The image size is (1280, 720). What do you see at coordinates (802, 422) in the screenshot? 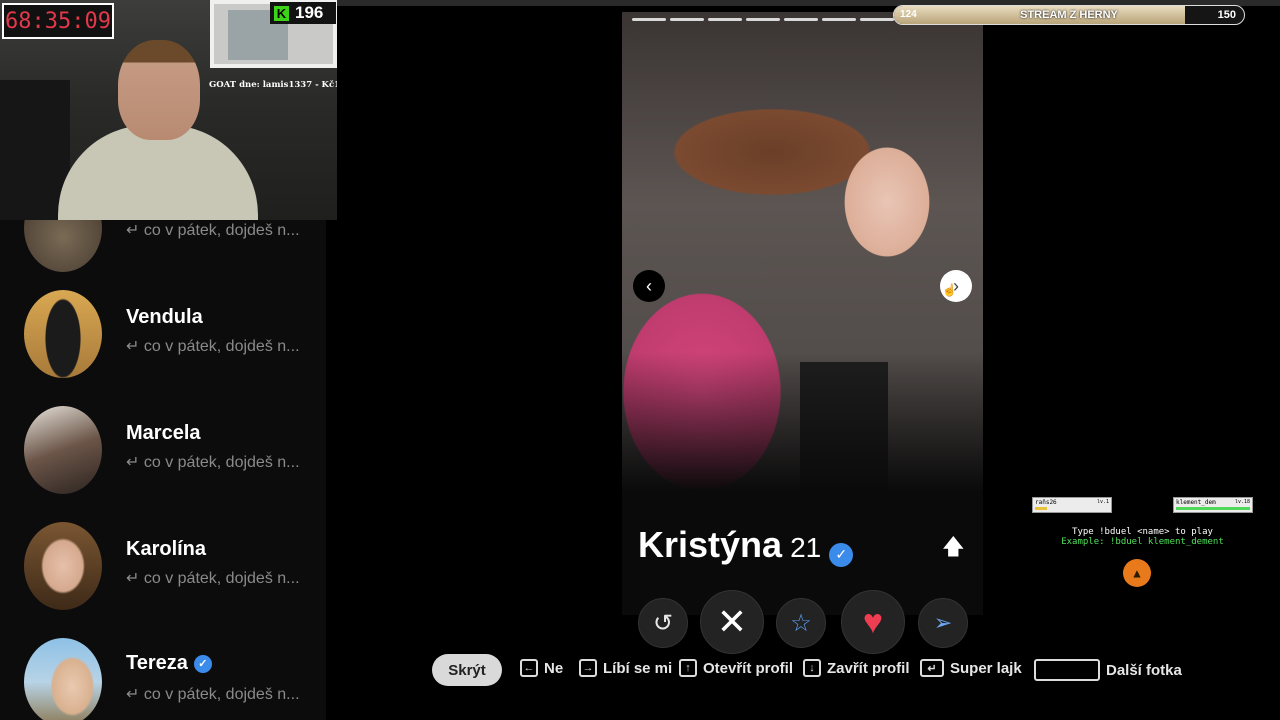
I see `photo-gradient` at bounding box center [802, 422].